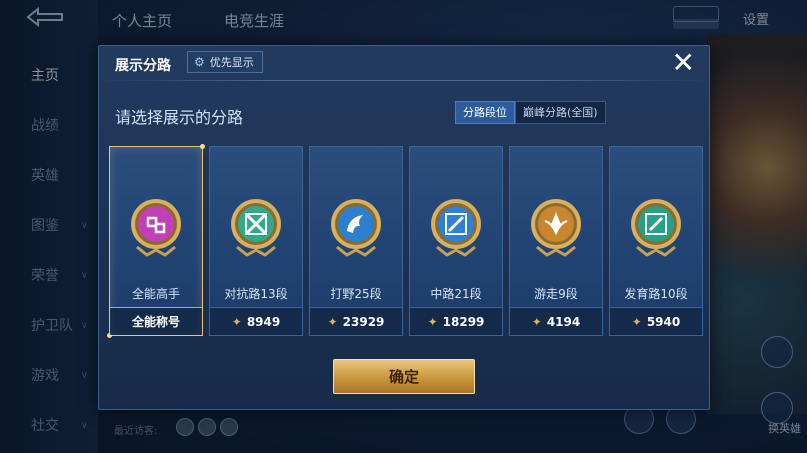 The height and width of the screenshot is (453, 807). Describe the element at coordinates (356, 294) in the screenshot. I see `lane-label: 打野25段` at that location.